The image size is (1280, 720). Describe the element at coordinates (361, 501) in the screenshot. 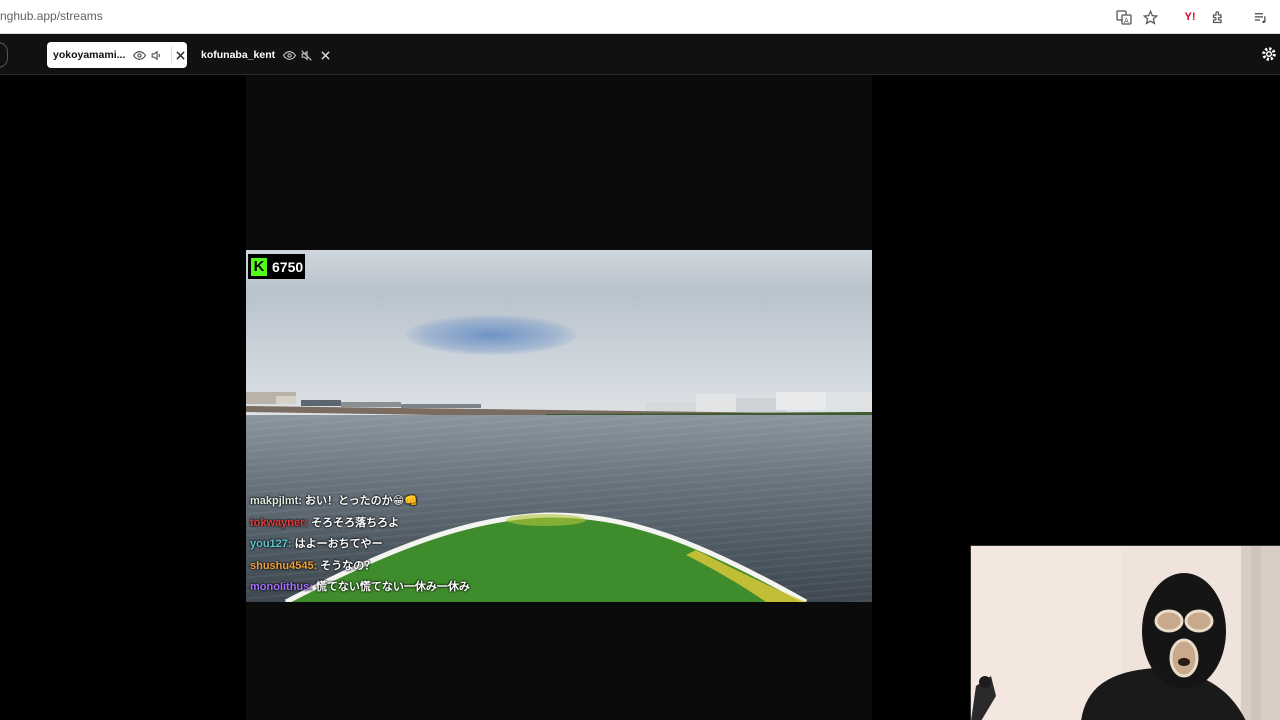

I see `chat-text: おい！とったのか😁👊` at that location.